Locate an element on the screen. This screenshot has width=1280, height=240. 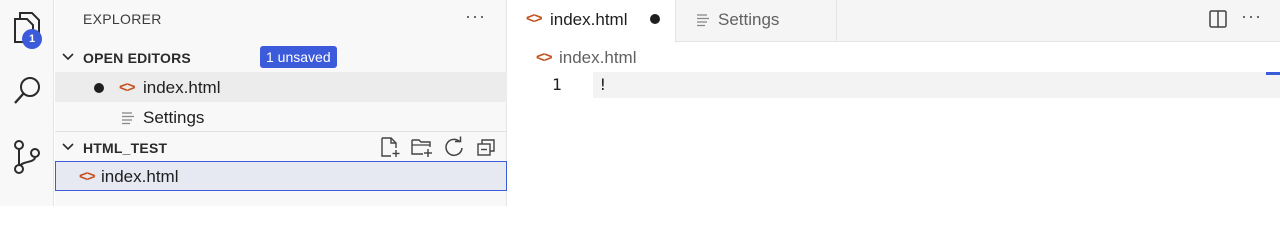
folder-item-label: index.html is located at coordinates (140, 176).